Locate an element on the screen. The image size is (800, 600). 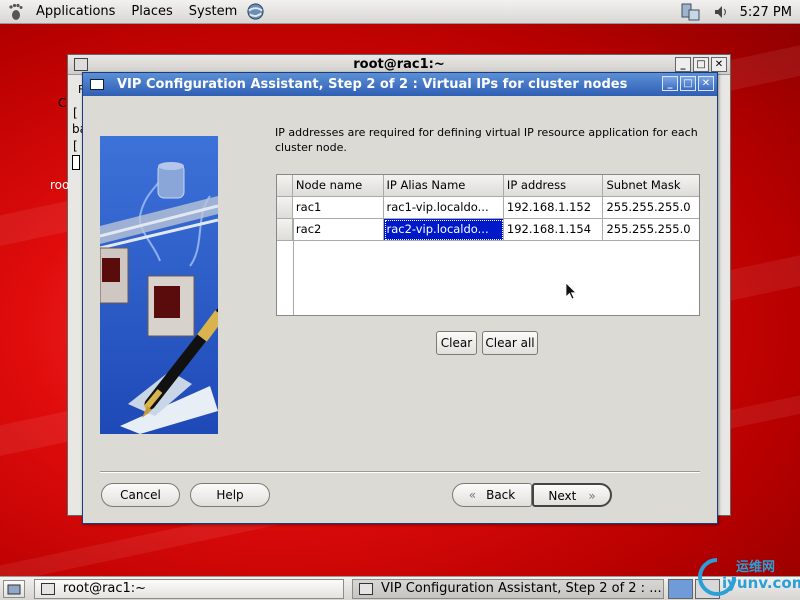
menu-system: System is located at coordinates (213, 12).